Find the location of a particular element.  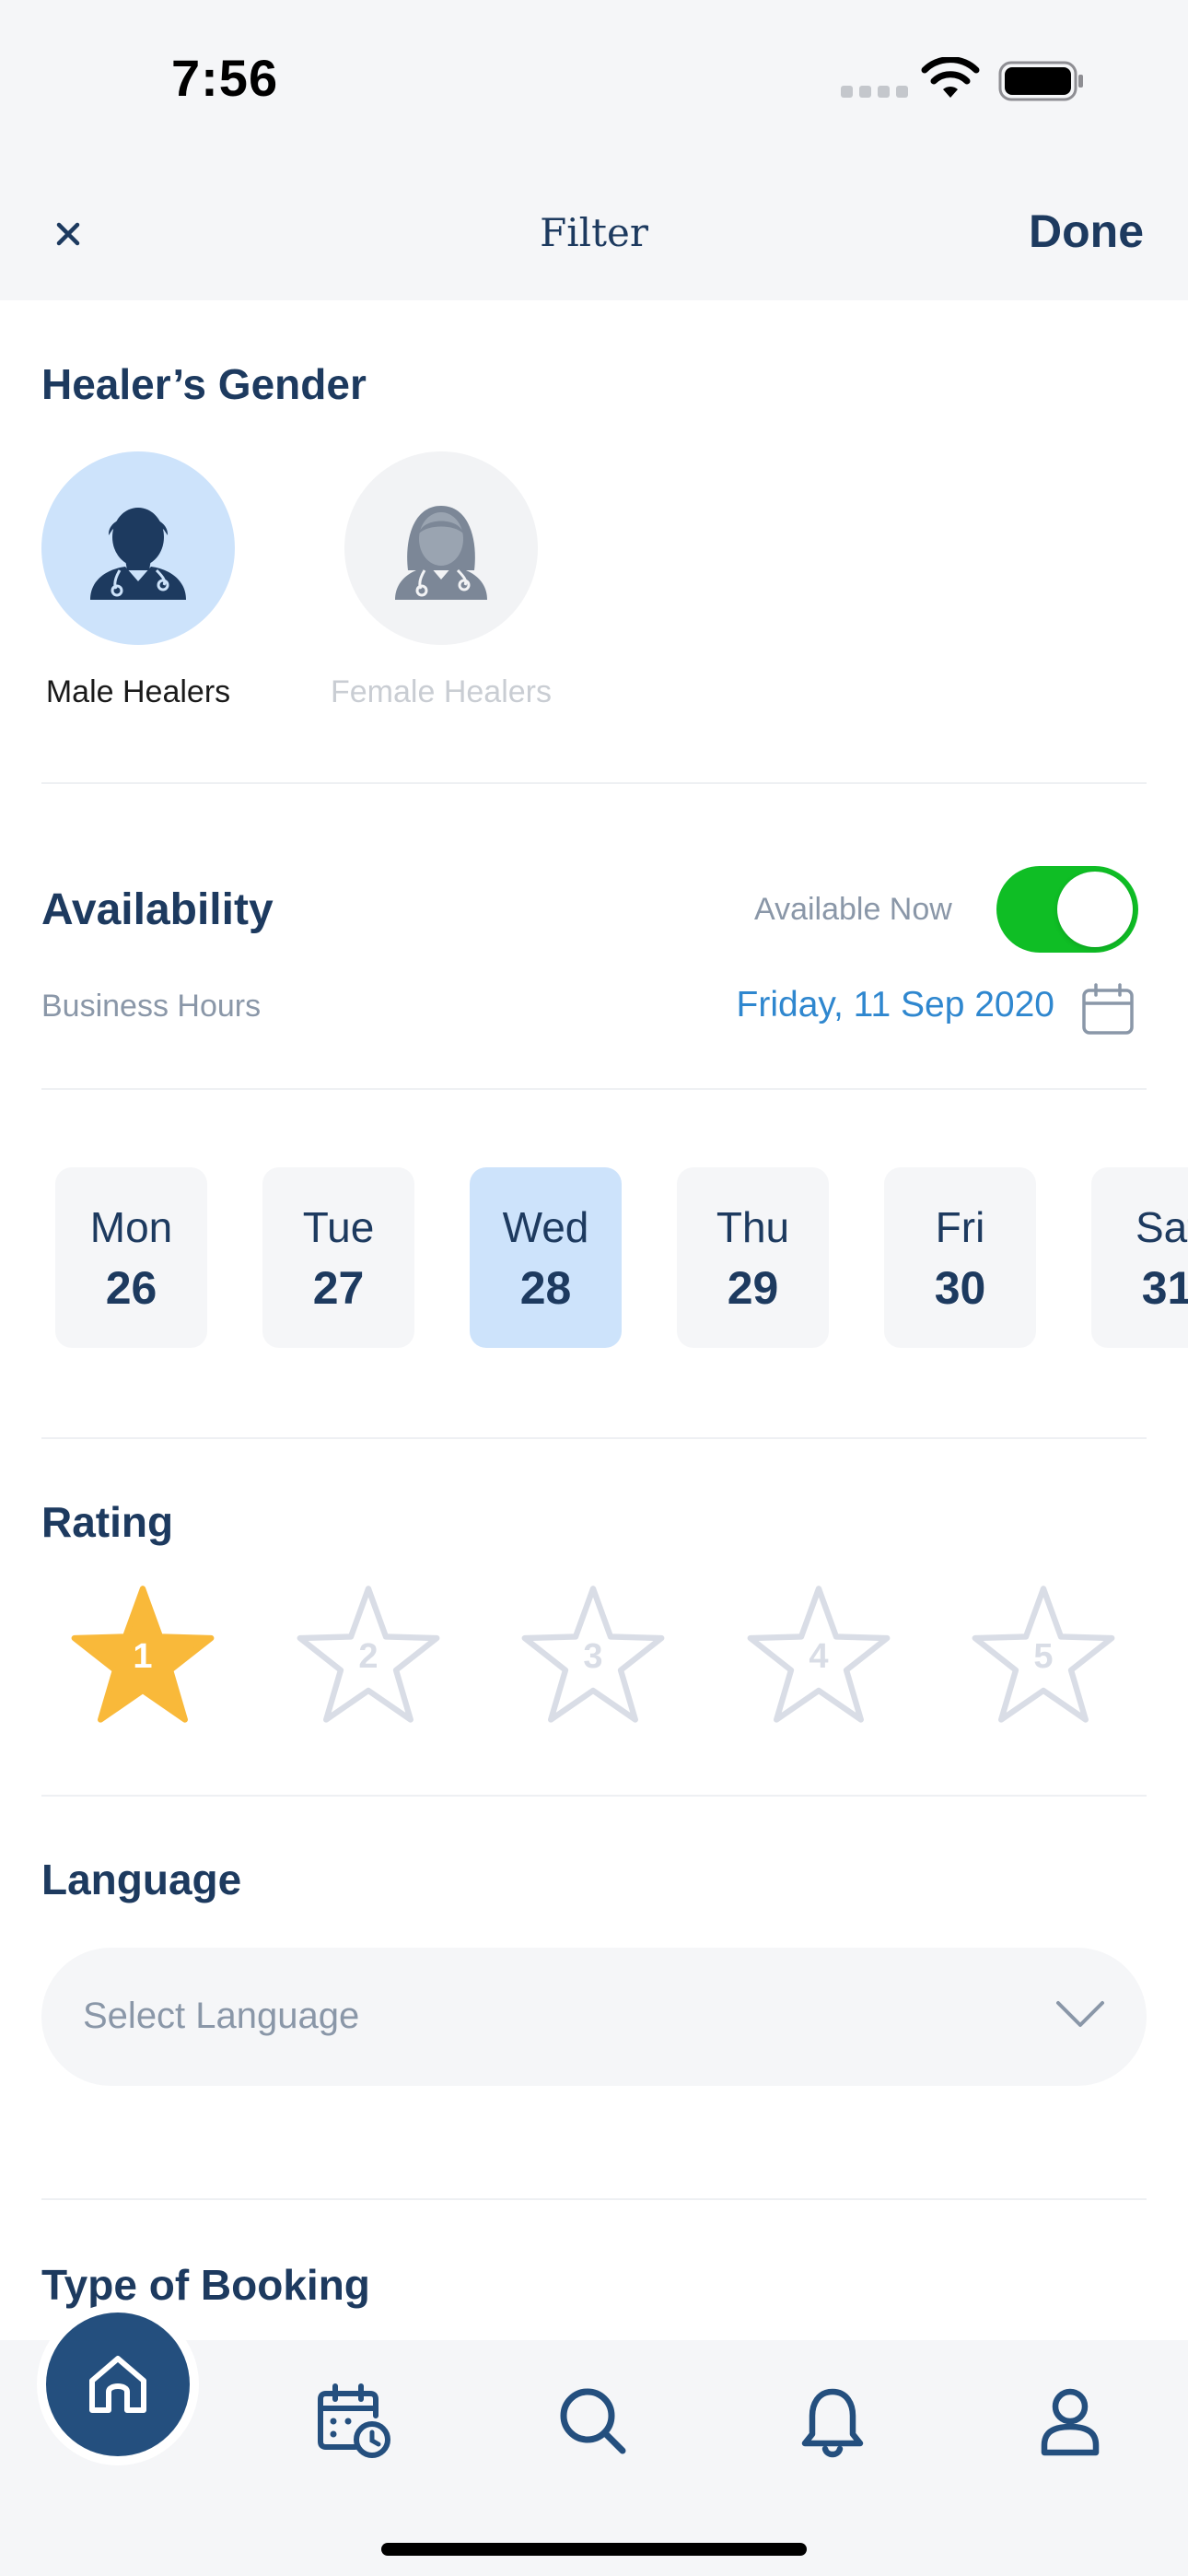

star-number: 4 is located at coordinates (819, 1656).